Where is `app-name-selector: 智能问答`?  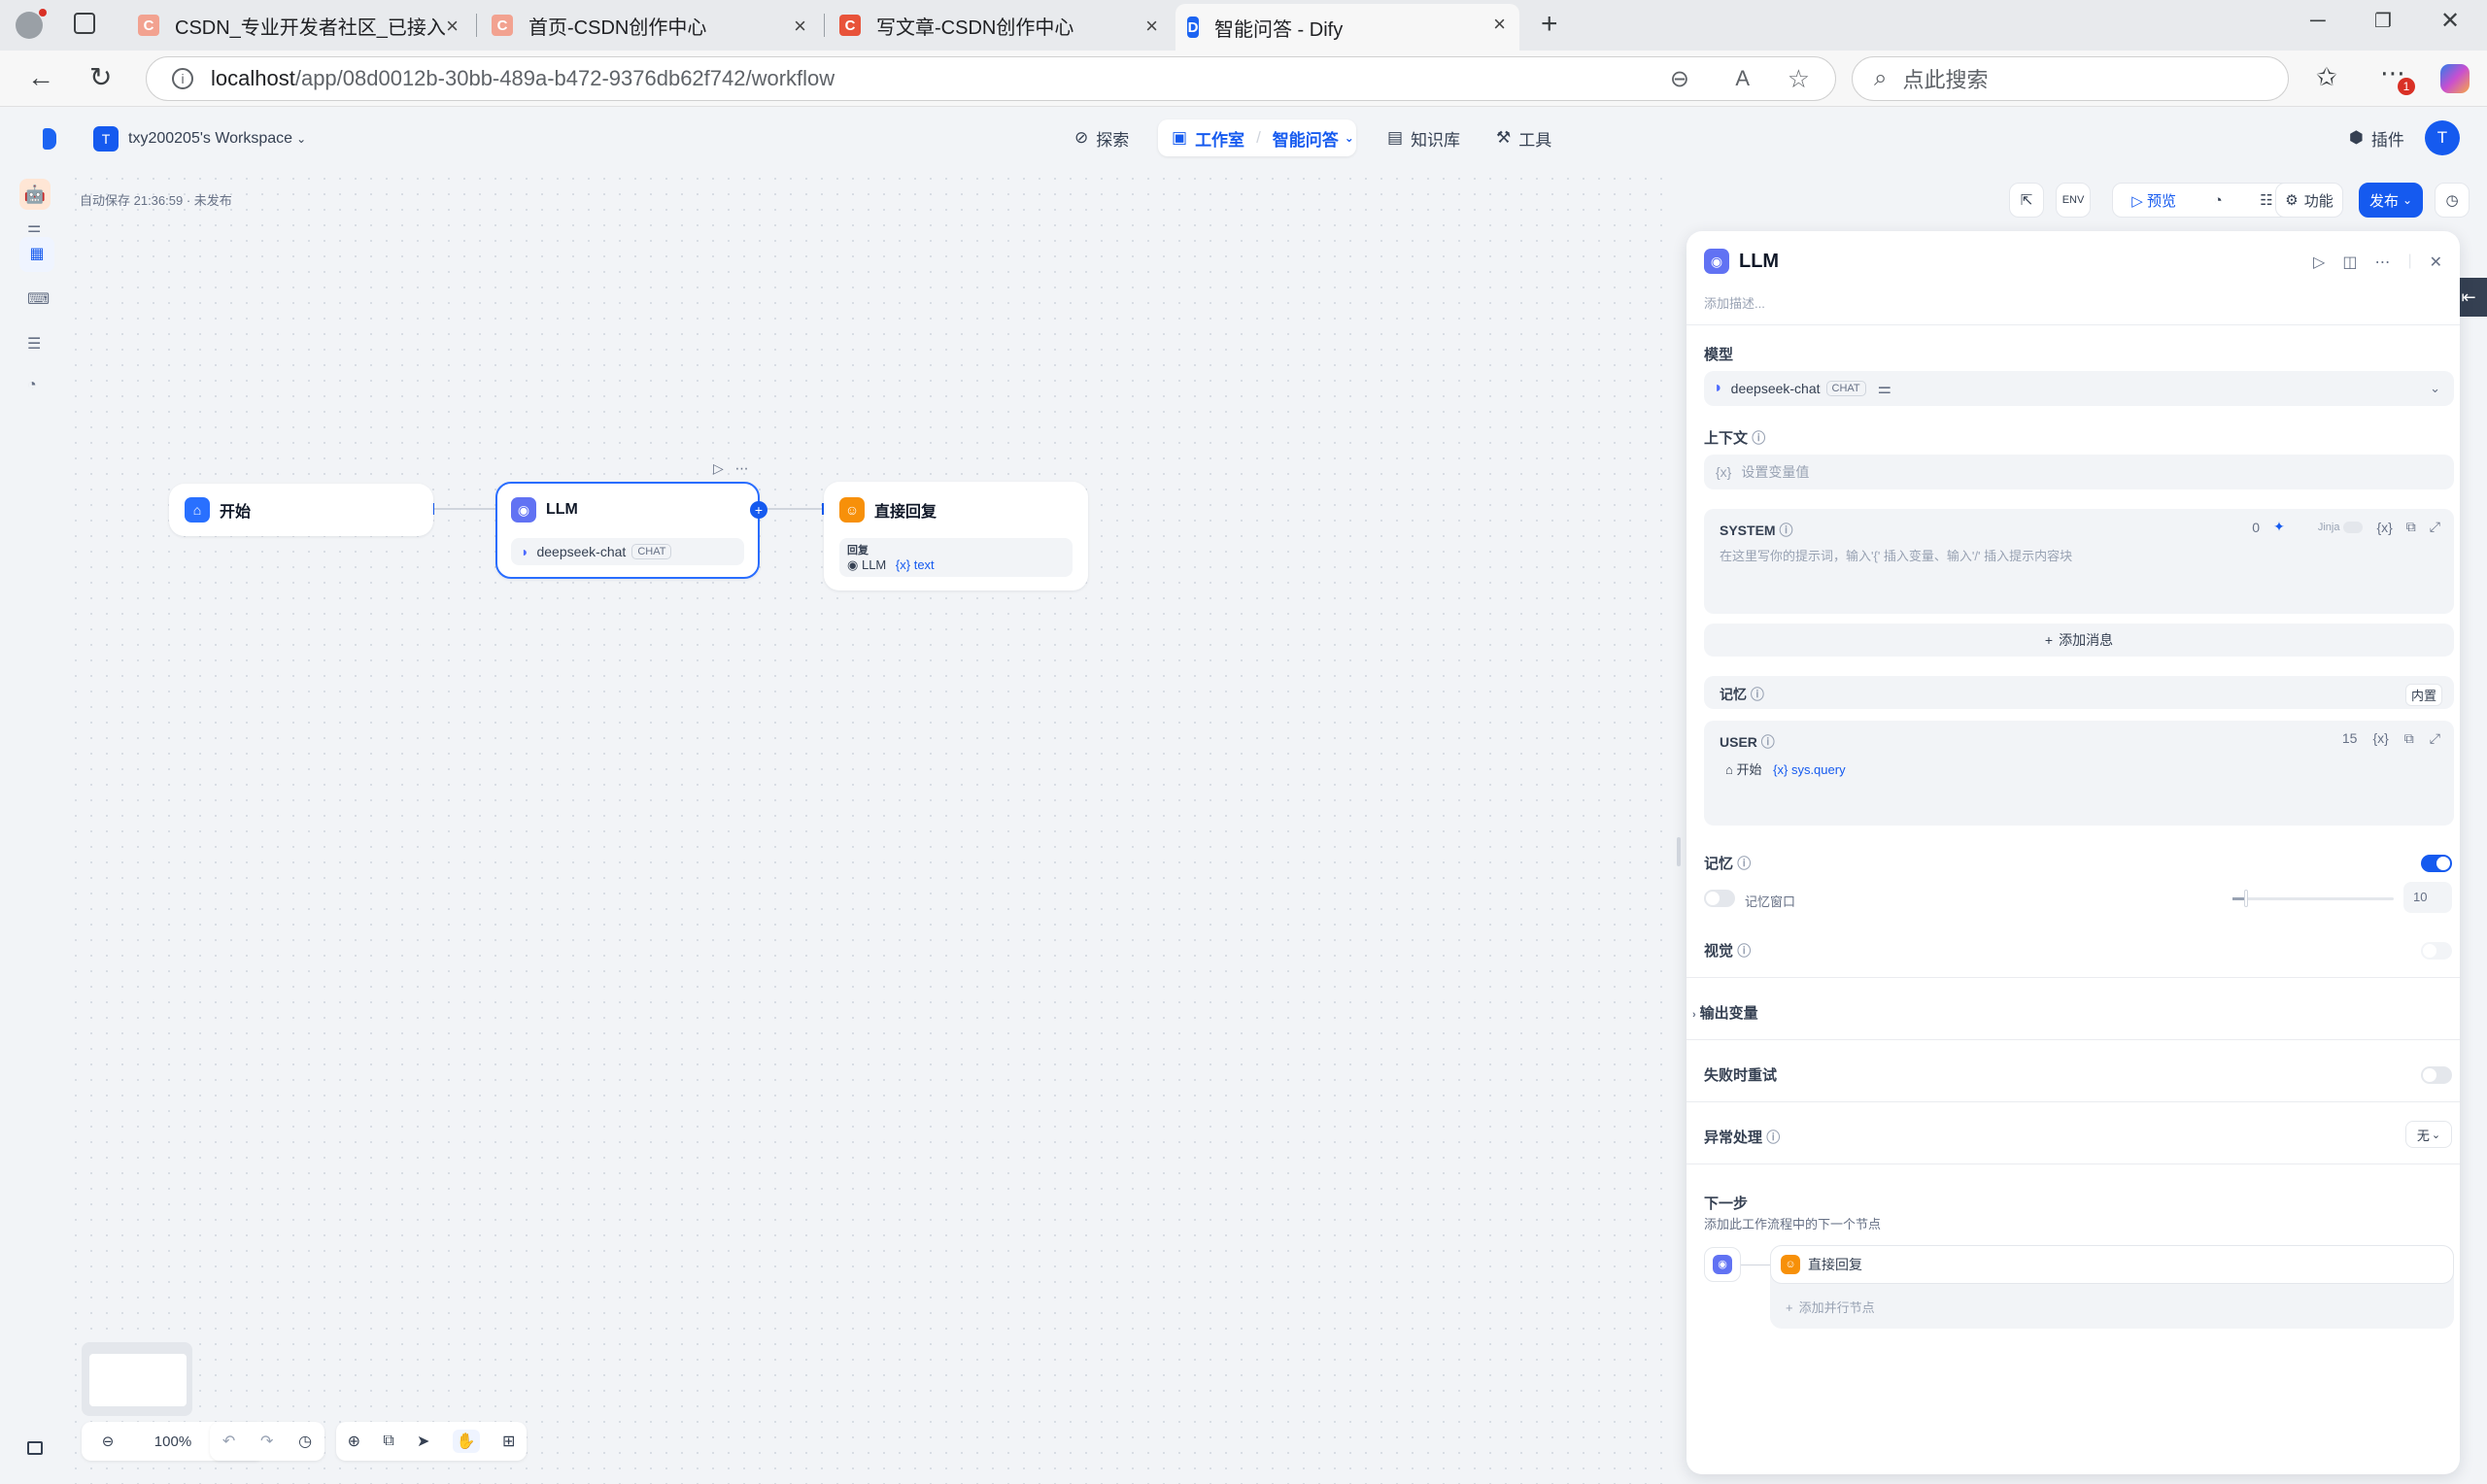 app-name-selector: 智能问答 is located at coordinates (1306, 138).